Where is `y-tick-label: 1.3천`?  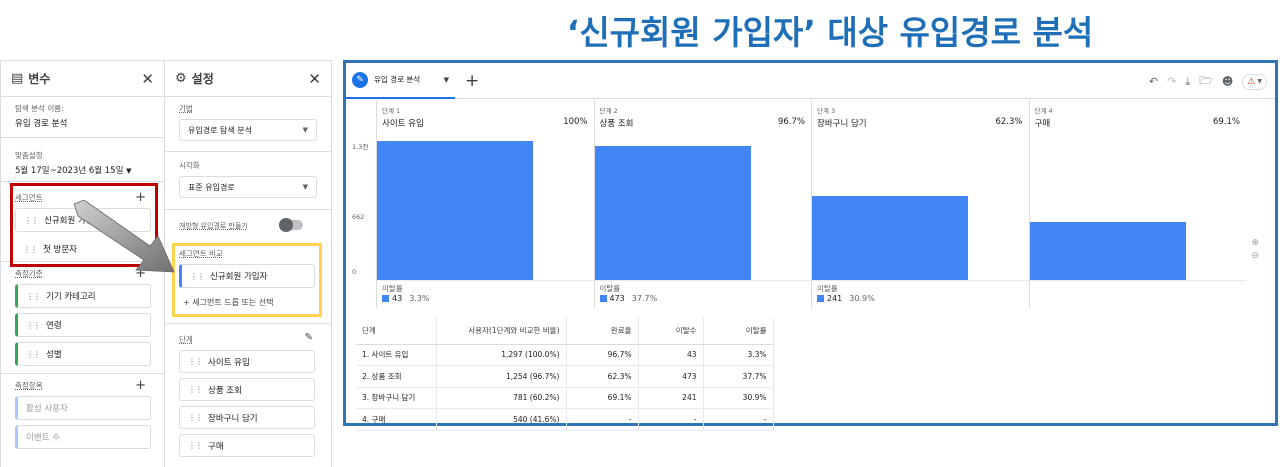
y-tick-label: 1.3천 is located at coordinates (360, 147).